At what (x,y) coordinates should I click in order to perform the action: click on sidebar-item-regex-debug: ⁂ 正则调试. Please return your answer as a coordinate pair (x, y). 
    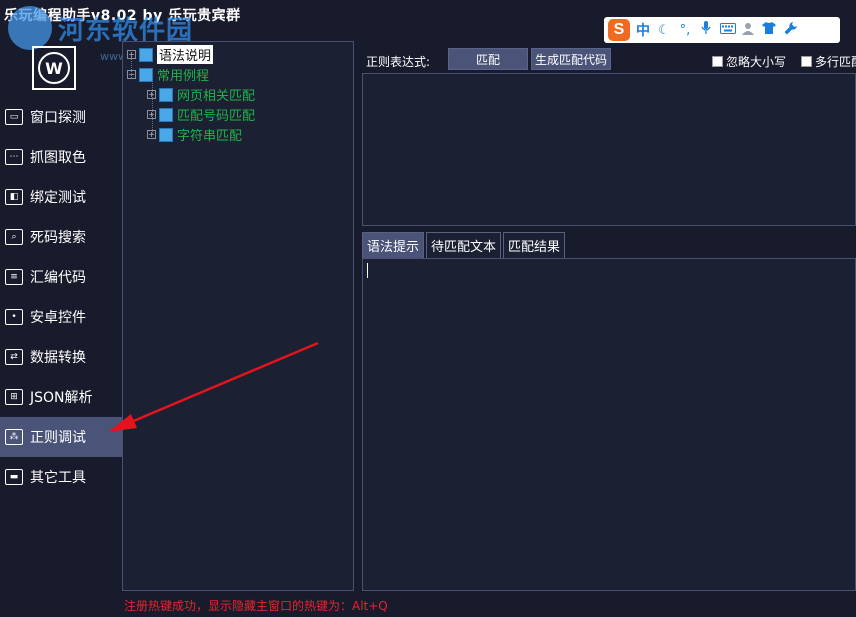
    Looking at the image, I should click on (61, 437).